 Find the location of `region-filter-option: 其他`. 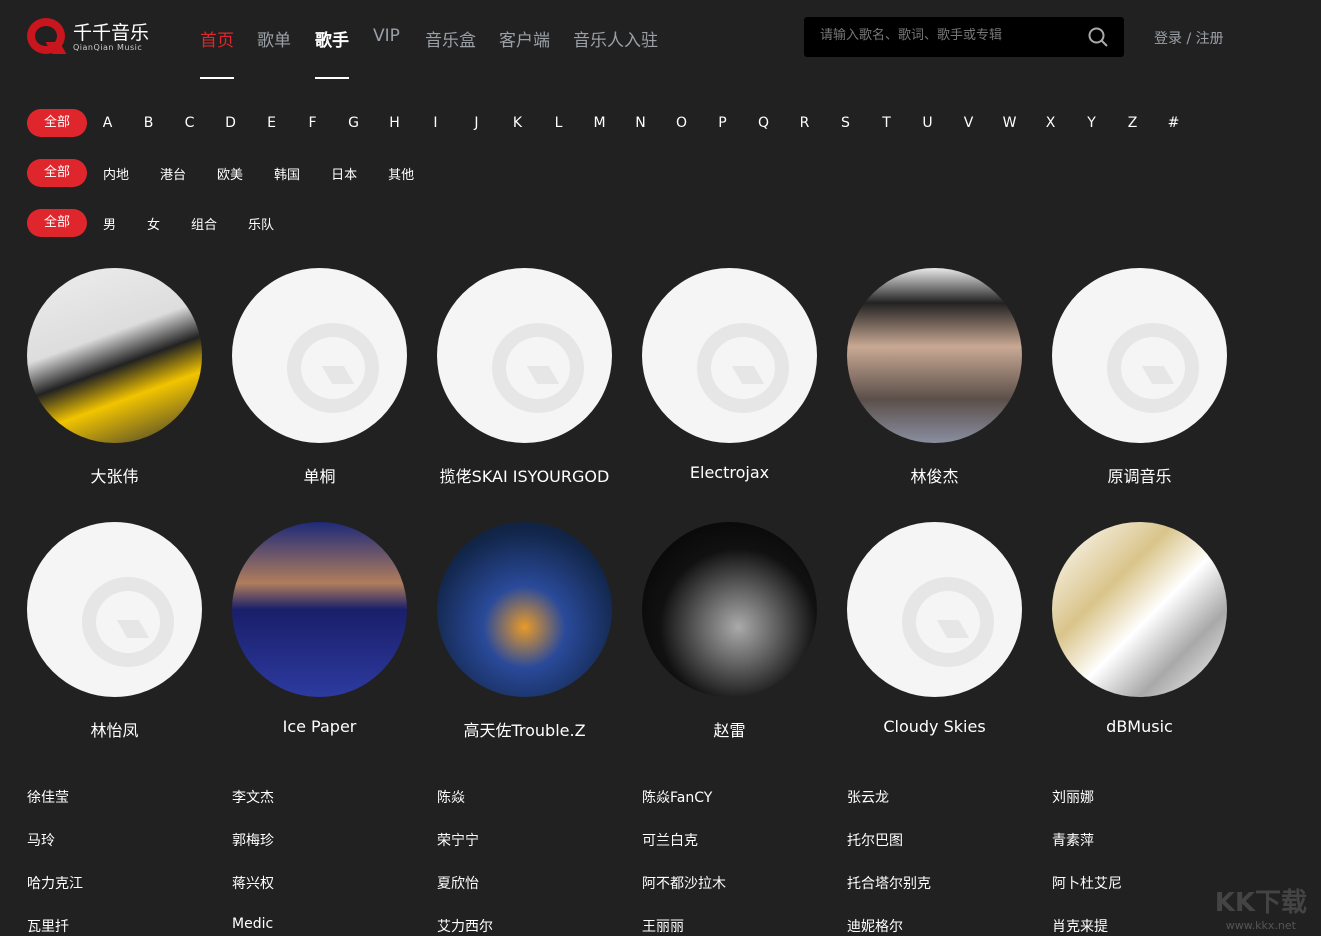

region-filter-option: 其他 is located at coordinates (401, 173).